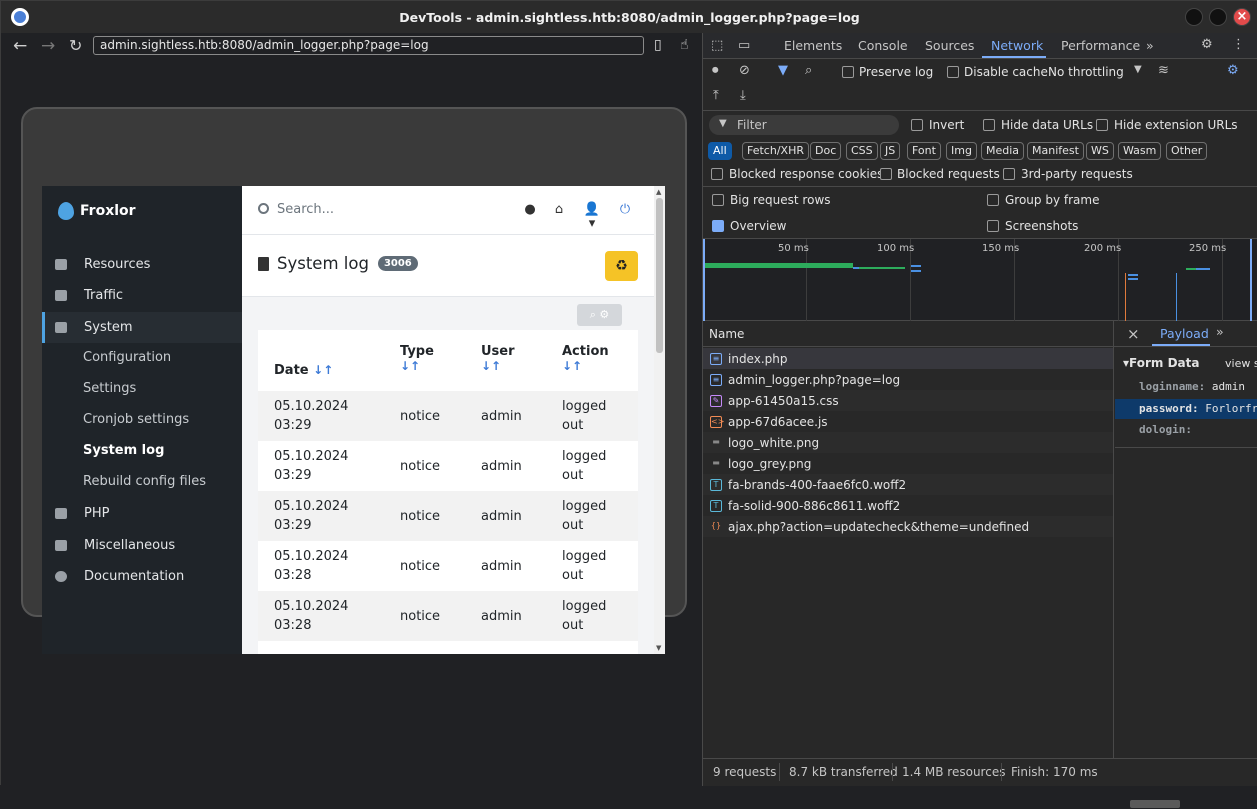  I want to click on filter-input: Filter, so click(804, 125).